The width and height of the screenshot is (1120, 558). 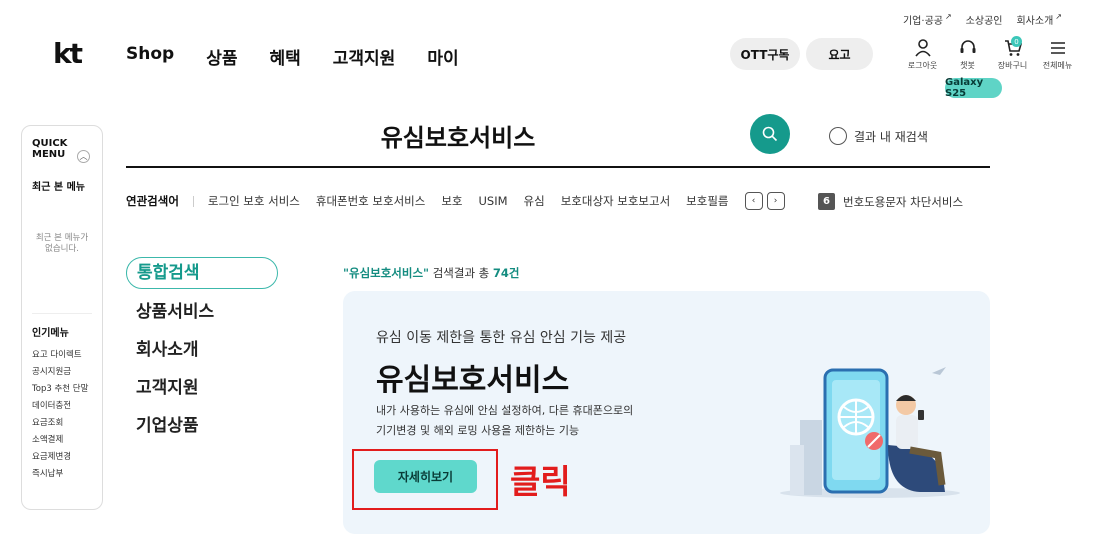 I want to click on chatbot-button: 챗봇, so click(x=967, y=54).